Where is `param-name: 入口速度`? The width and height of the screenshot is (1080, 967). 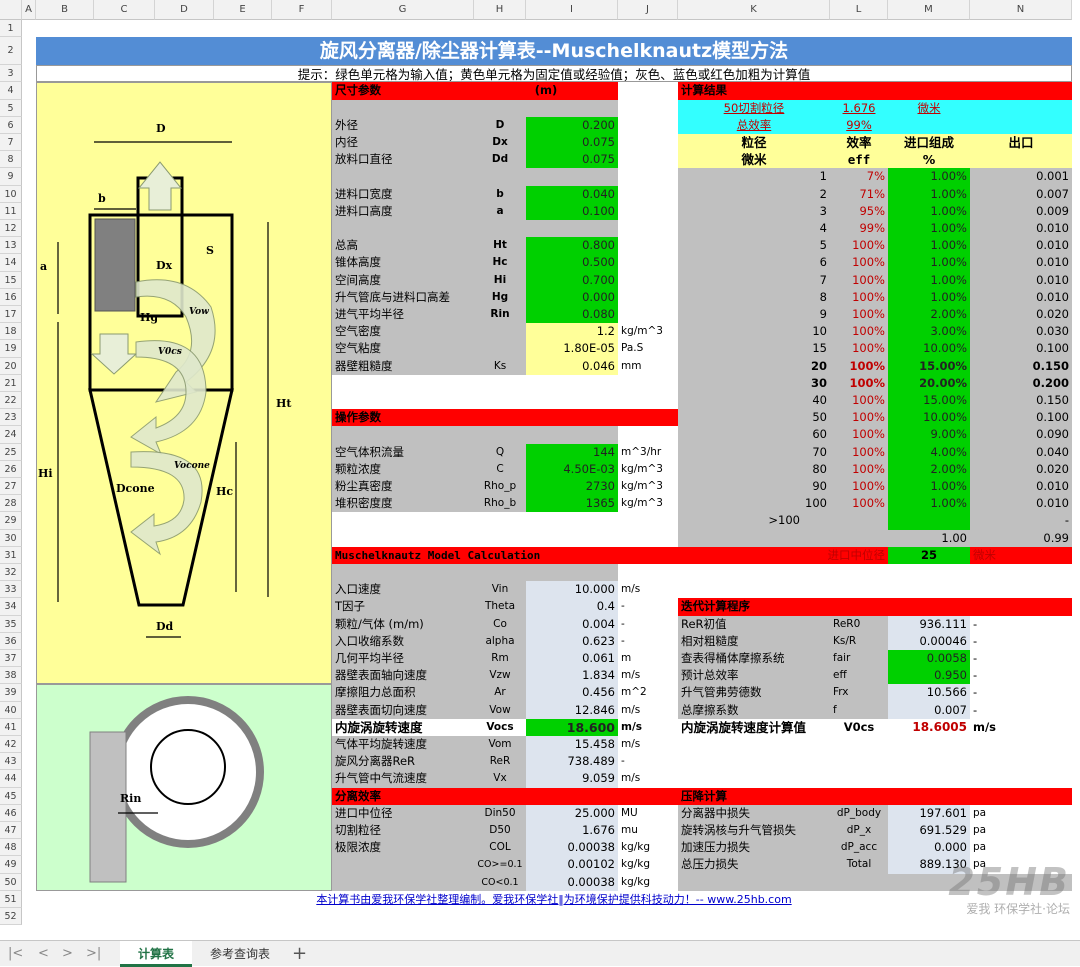
param-name: 入口速度 is located at coordinates (403, 590).